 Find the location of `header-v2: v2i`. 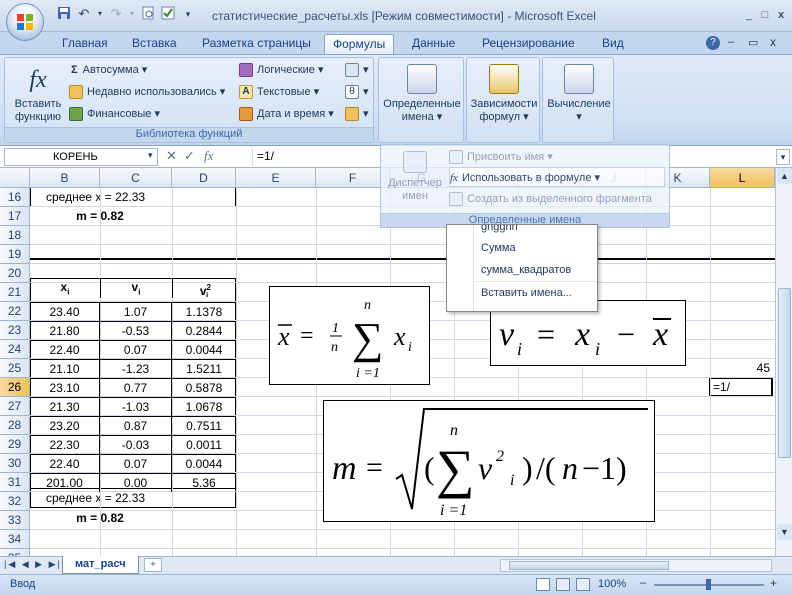

header-v2: v2i is located at coordinates (204, 287).